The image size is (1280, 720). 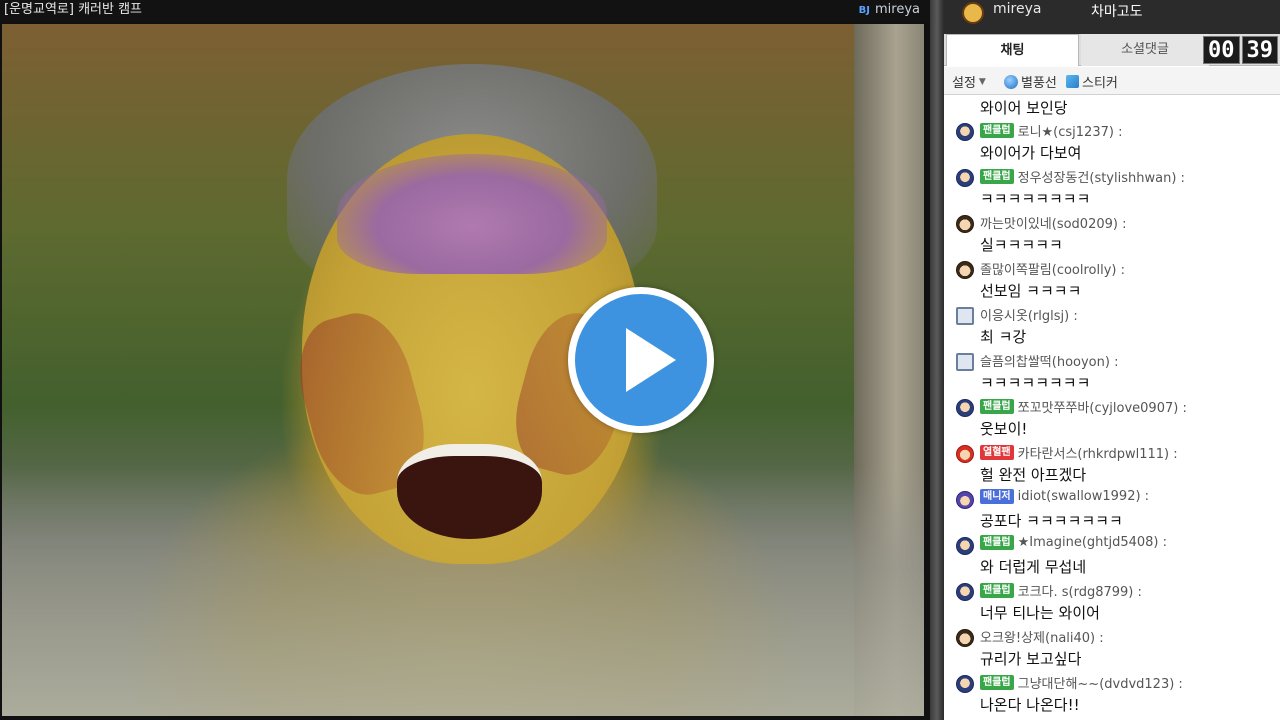 I want to click on chat-message-header: 이응시옷(rlglsj) :, so click(x=1029, y=314).